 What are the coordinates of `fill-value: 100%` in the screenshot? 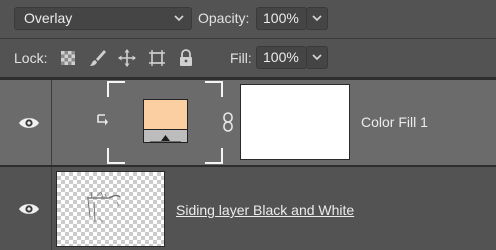 It's located at (281, 57).